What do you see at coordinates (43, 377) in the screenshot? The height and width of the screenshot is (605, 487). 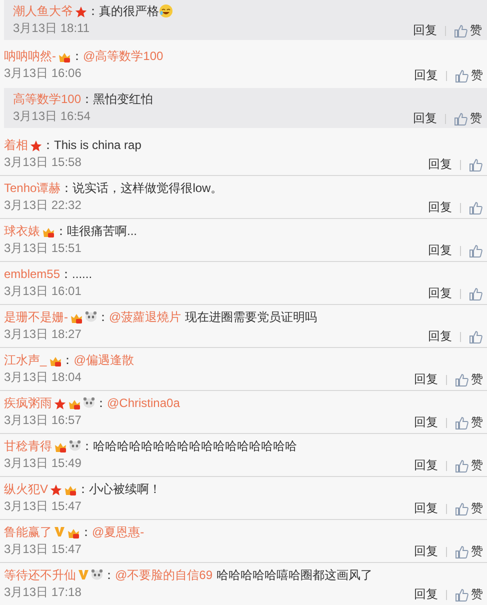 I see `timestamp: 3月13日 18:04` at bounding box center [43, 377].